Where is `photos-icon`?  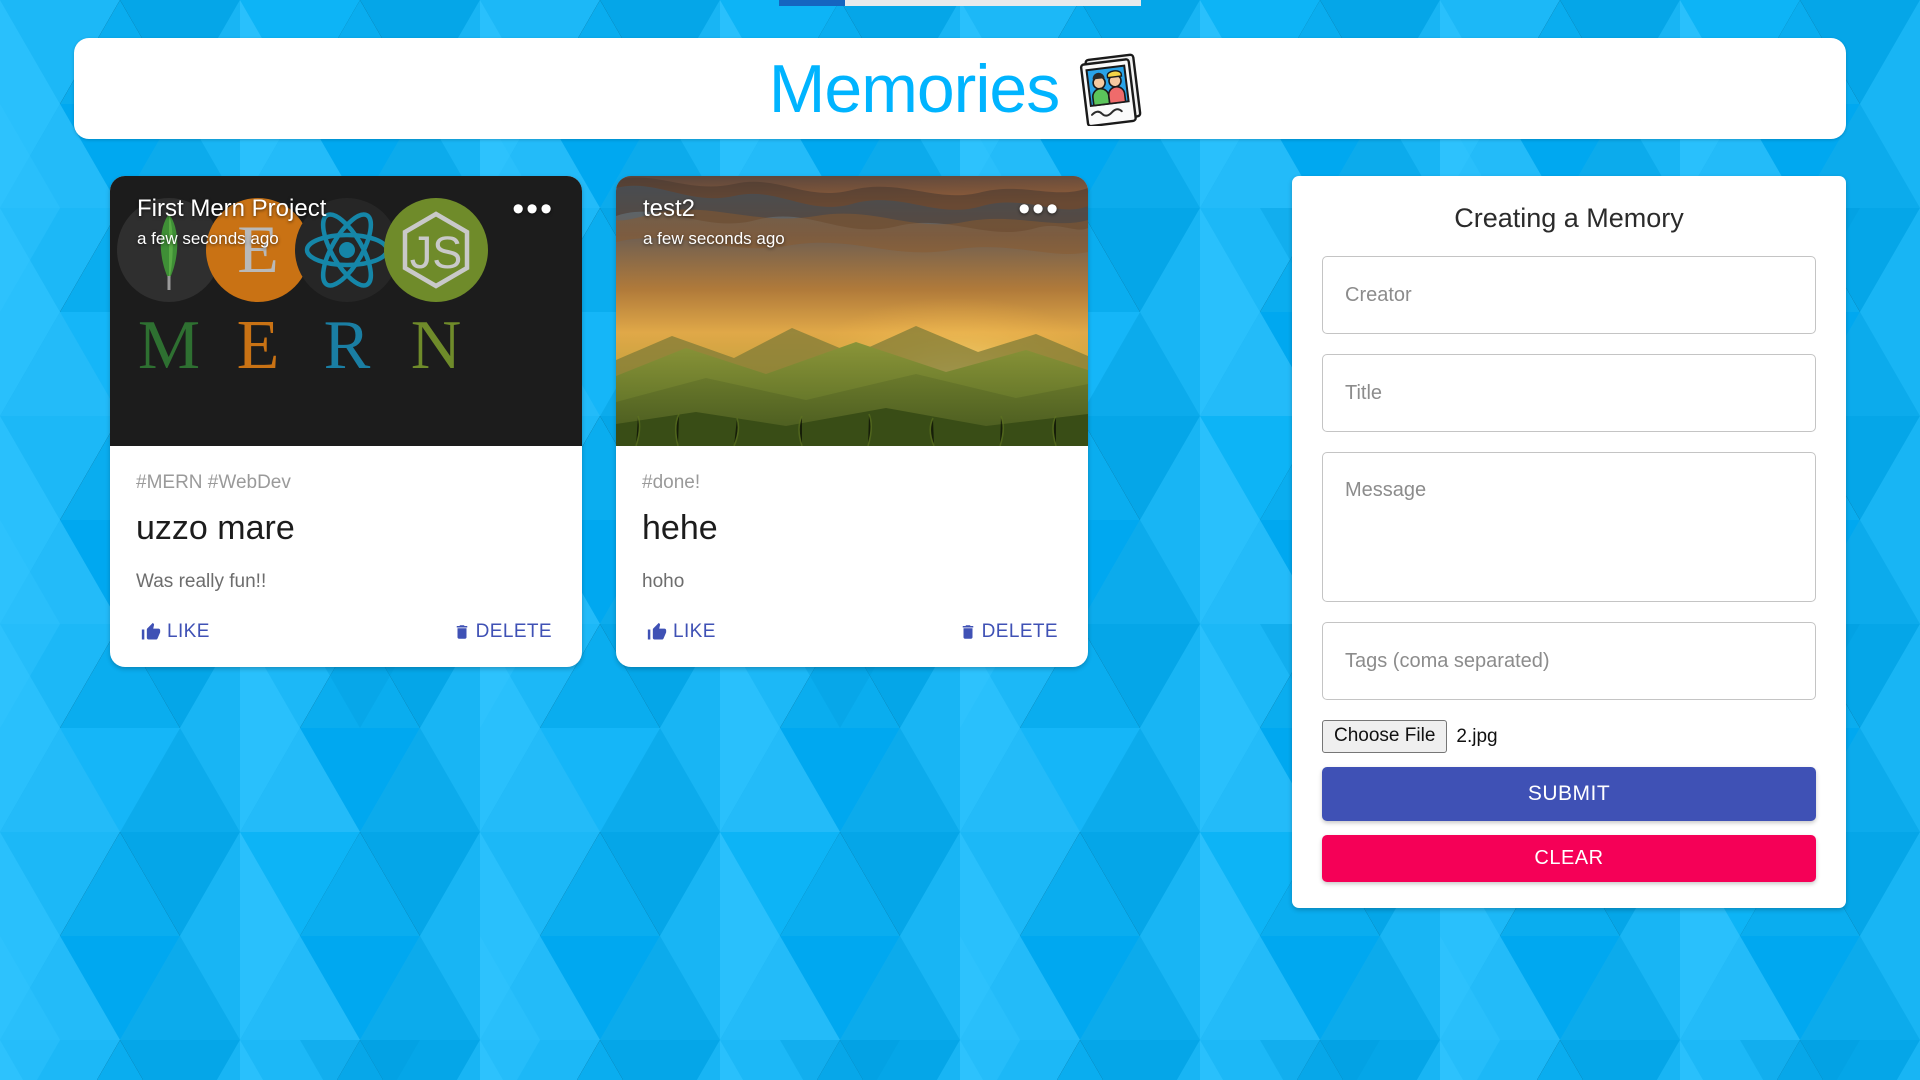 photos-icon is located at coordinates (1114, 89).